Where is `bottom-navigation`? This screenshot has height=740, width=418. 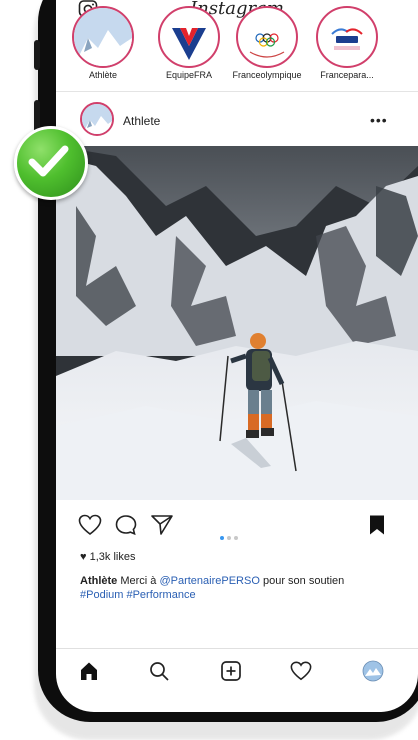 bottom-navigation is located at coordinates (237, 675).